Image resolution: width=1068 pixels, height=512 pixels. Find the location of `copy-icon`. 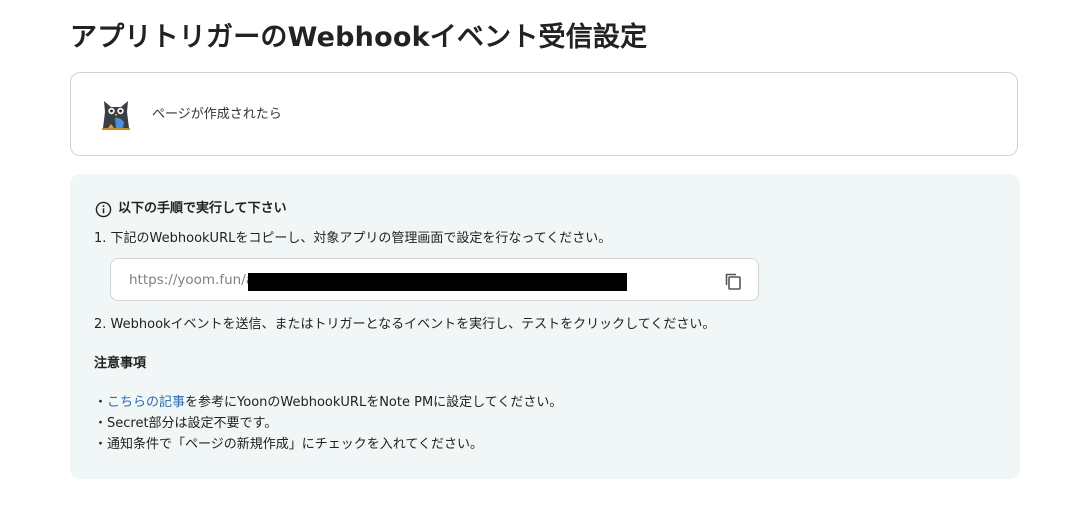

copy-icon is located at coordinates (733, 281).